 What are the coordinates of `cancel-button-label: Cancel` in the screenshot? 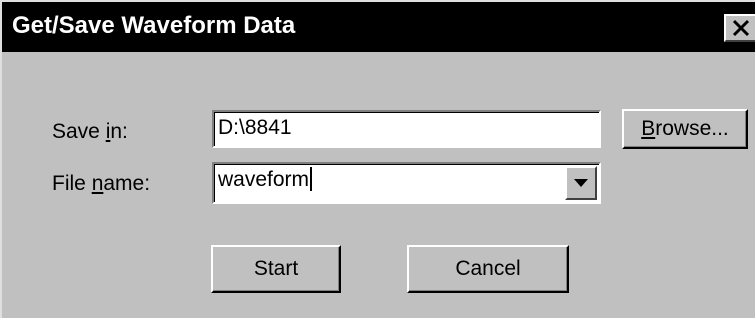 It's located at (488, 268).